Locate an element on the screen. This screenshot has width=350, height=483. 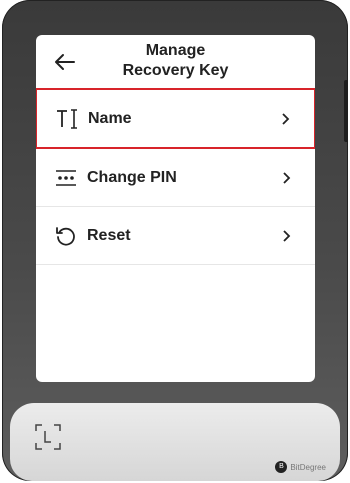
title-line-1: Manage is located at coordinates (175, 50).